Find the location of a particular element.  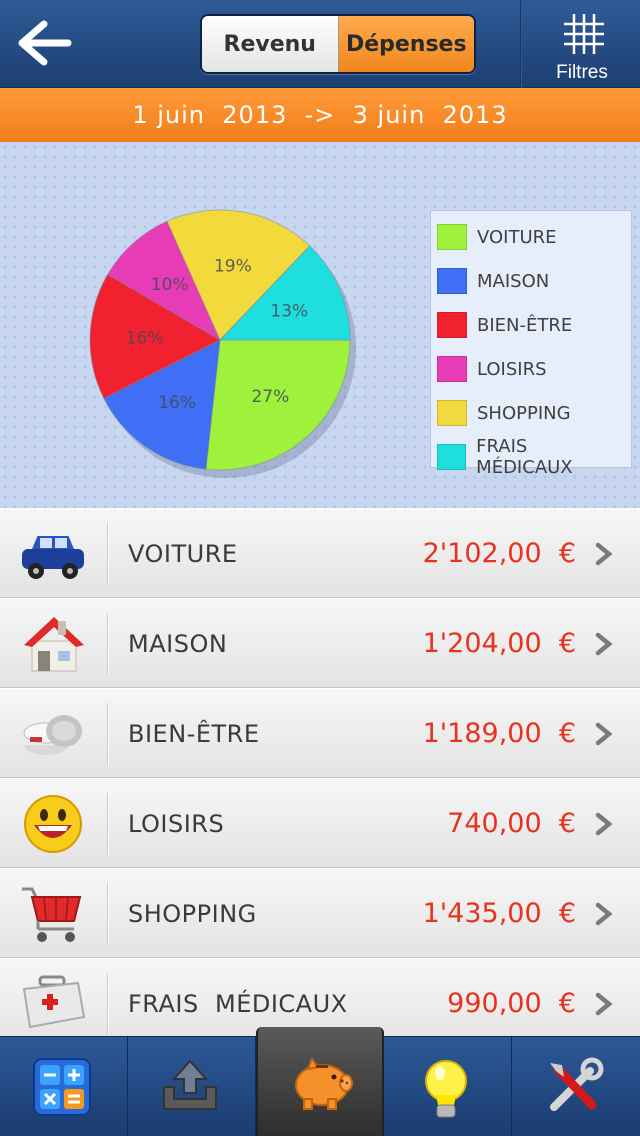

tab-settings is located at coordinates (576, 1086).